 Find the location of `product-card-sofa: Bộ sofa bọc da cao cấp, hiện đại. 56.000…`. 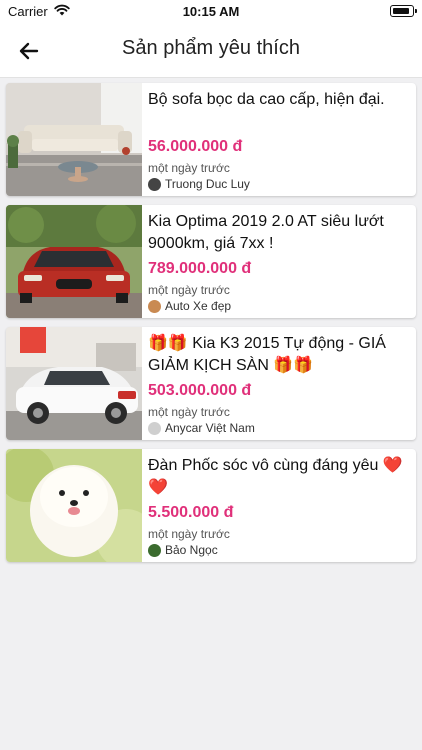

product-card-sofa: Bộ sofa bọc da cao cấp, hiện đại. 56.000… is located at coordinates (211, 139).